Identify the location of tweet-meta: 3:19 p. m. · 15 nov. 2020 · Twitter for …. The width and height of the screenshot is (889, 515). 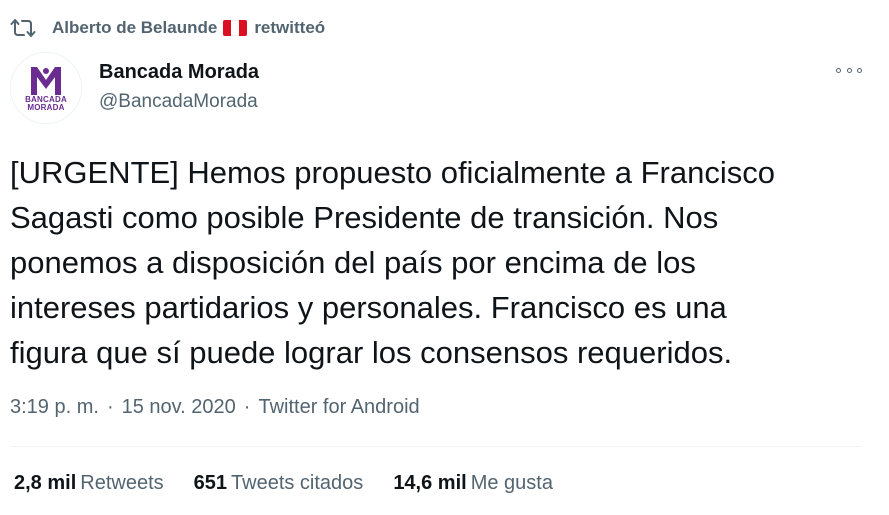
(215, 407).